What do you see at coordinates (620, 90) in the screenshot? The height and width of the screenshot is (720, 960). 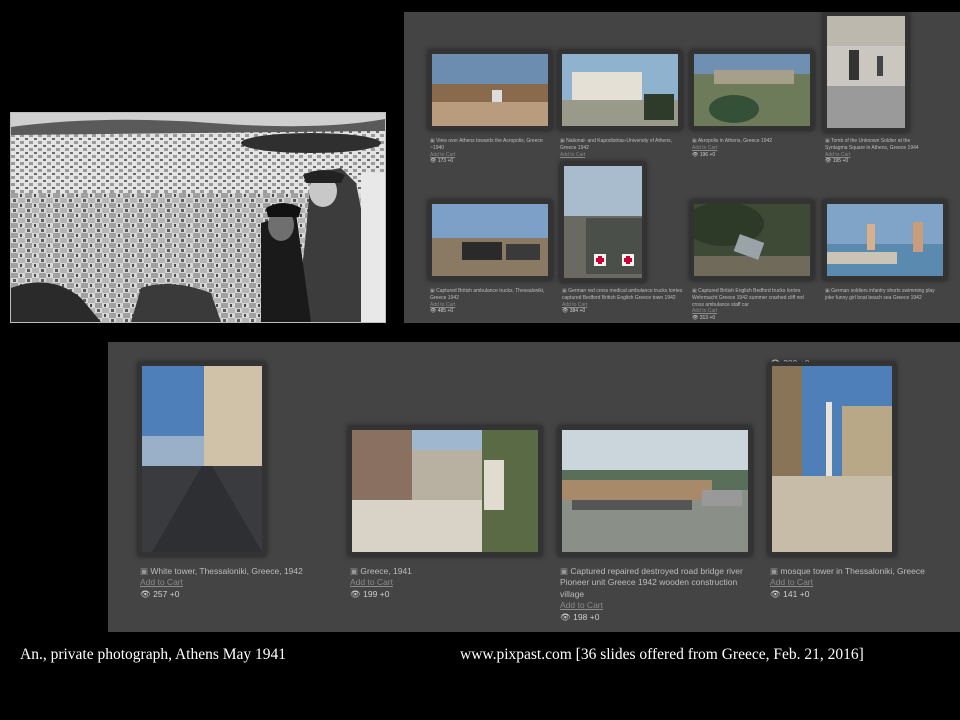 I see `thumbnail-university` at bounding box center [620, 90].